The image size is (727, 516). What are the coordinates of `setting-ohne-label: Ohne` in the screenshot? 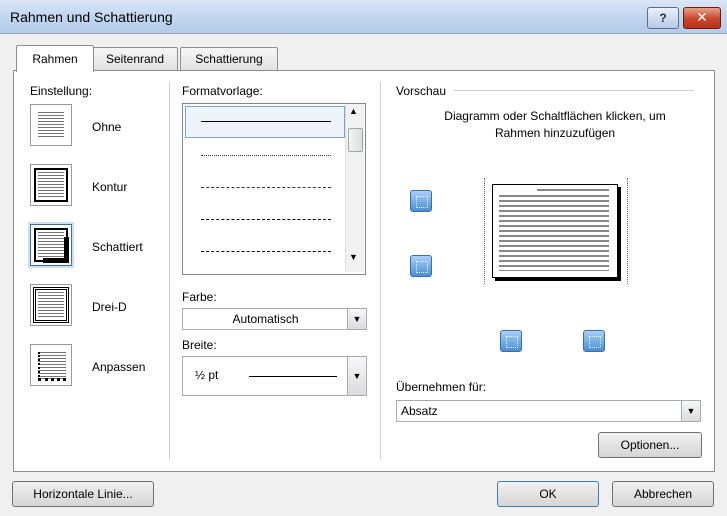 It's located at (106, 127).